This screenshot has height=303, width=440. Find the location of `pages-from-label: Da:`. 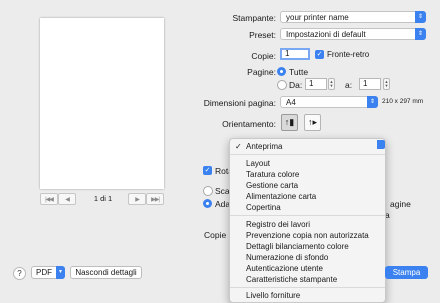

pages-from-label: Da: is located at coordinates (296, 85).